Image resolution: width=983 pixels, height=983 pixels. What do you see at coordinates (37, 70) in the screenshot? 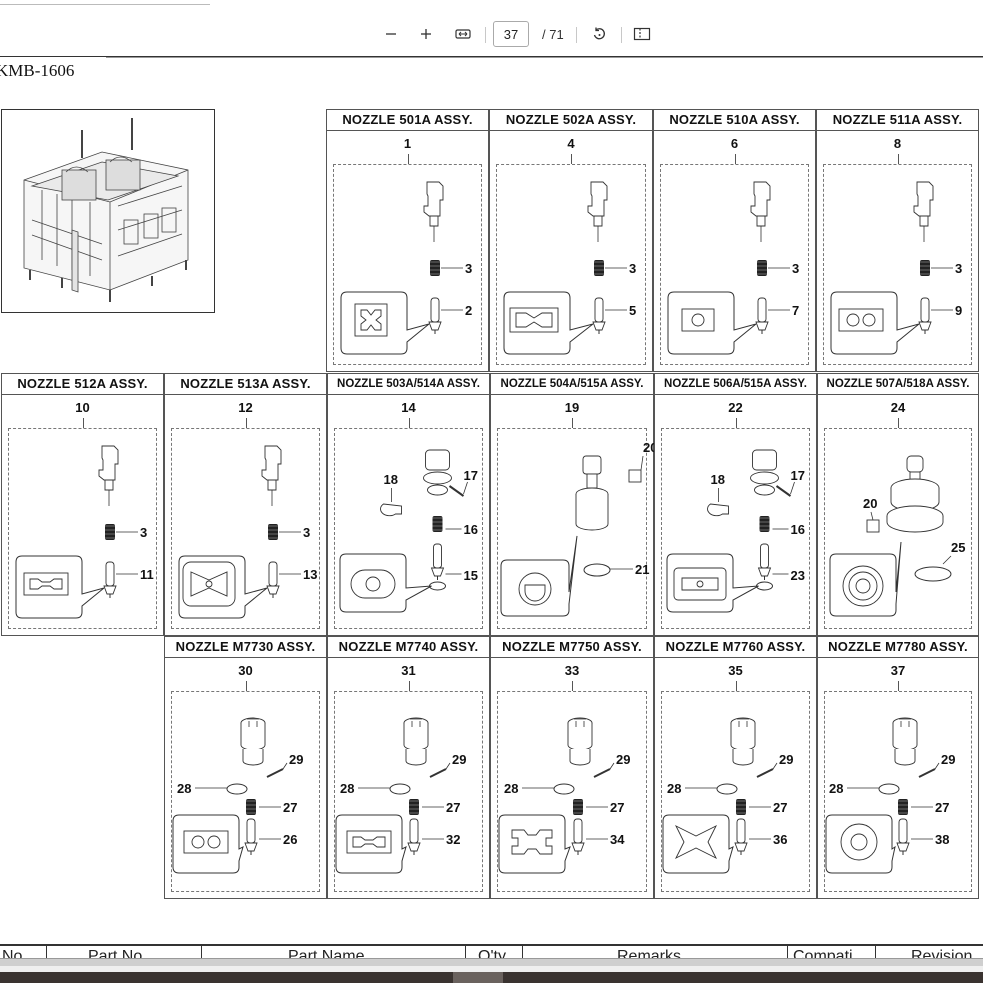
I see `document-model-code: KMB-1606` at bounding box center [37, 70].